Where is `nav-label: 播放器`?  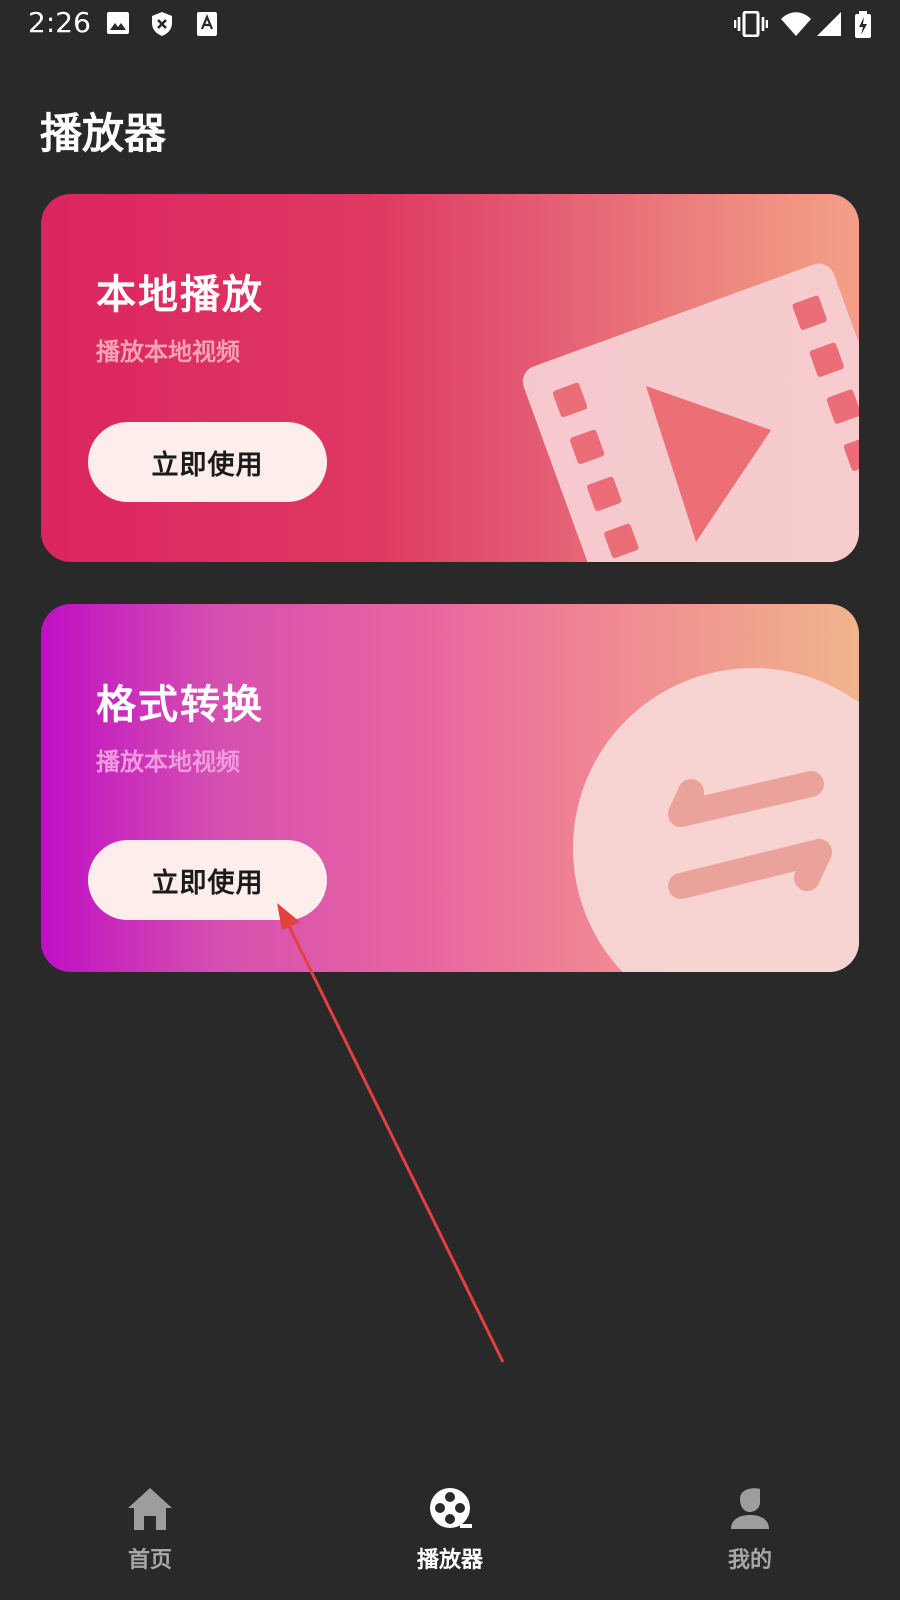
nav-label: 播放器 is located at coordinates (449, 1560).